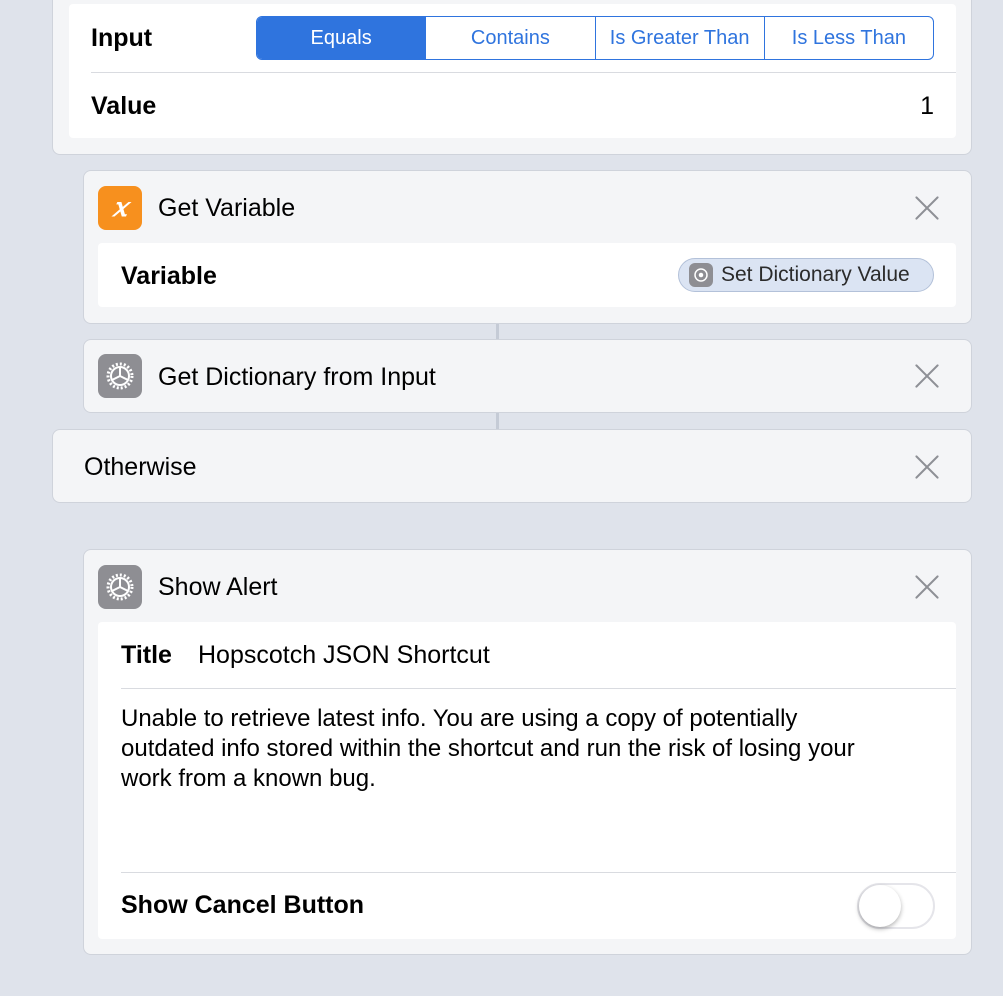  What do you see at coordinates (512, 466) in the screenshot?
I see `otherwise-block: Otherwise` at bounding box center [512, 466].